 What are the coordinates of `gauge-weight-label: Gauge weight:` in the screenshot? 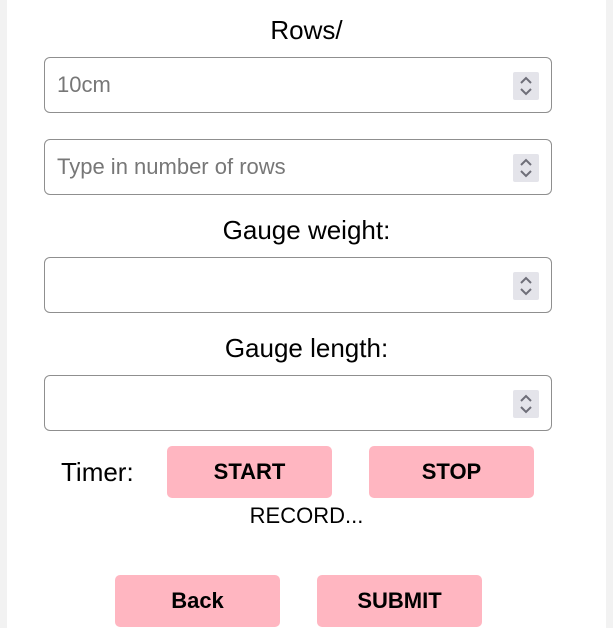 It's located at (306, 230).